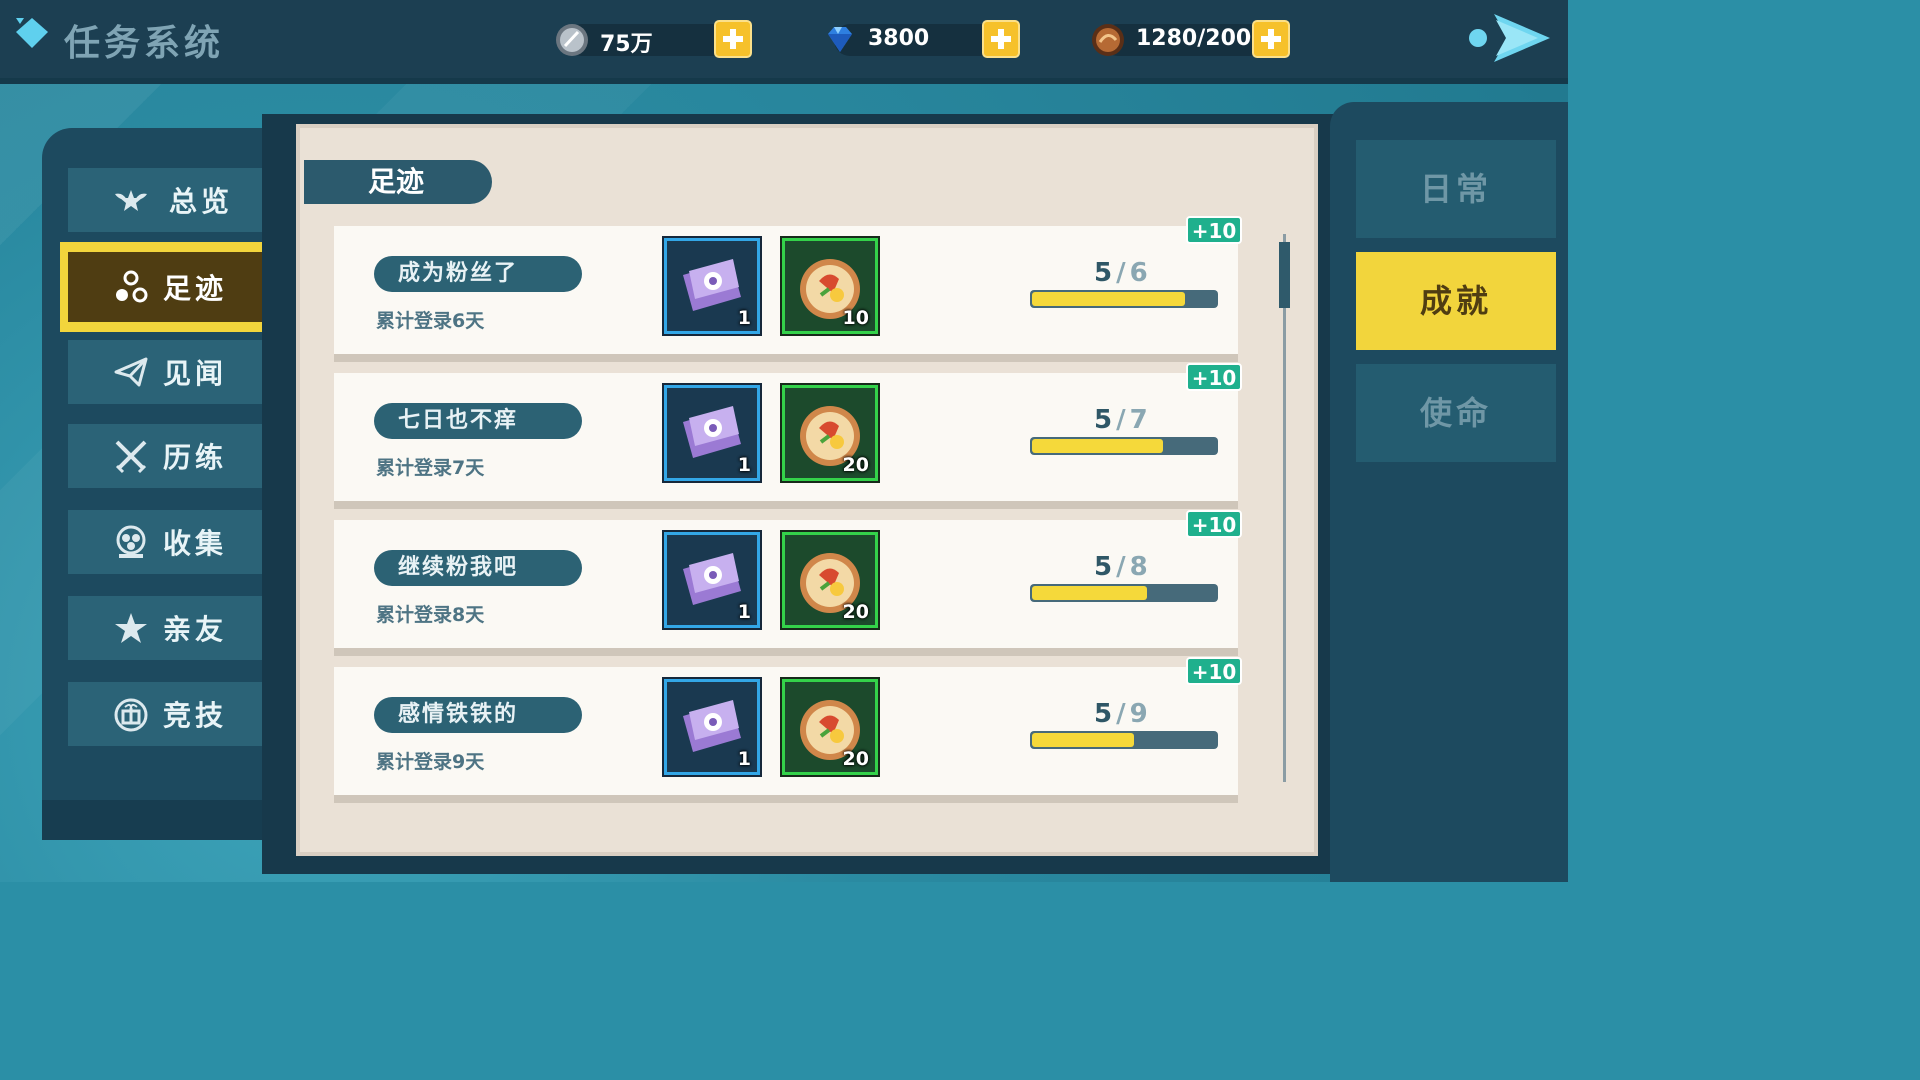  I want to click on tab-mission: 使命, so click(1456, 413).